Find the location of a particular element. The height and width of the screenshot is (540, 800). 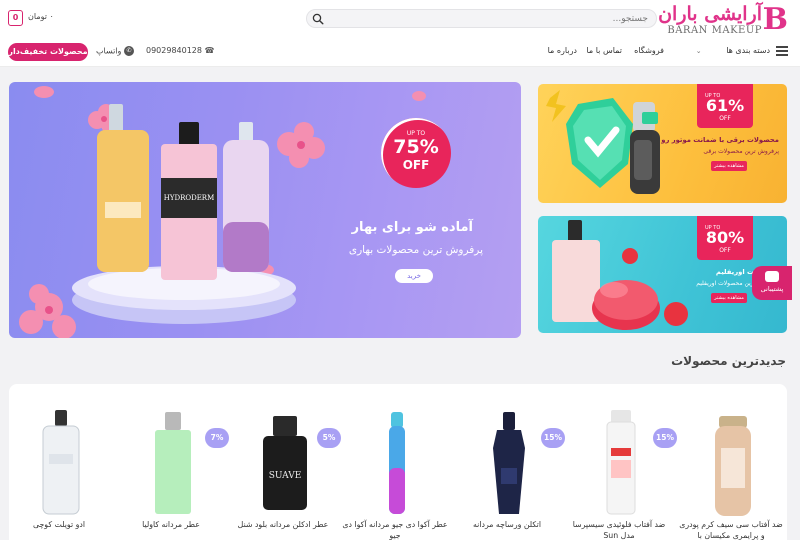

menu-icon is located at coordinates (782, 51).